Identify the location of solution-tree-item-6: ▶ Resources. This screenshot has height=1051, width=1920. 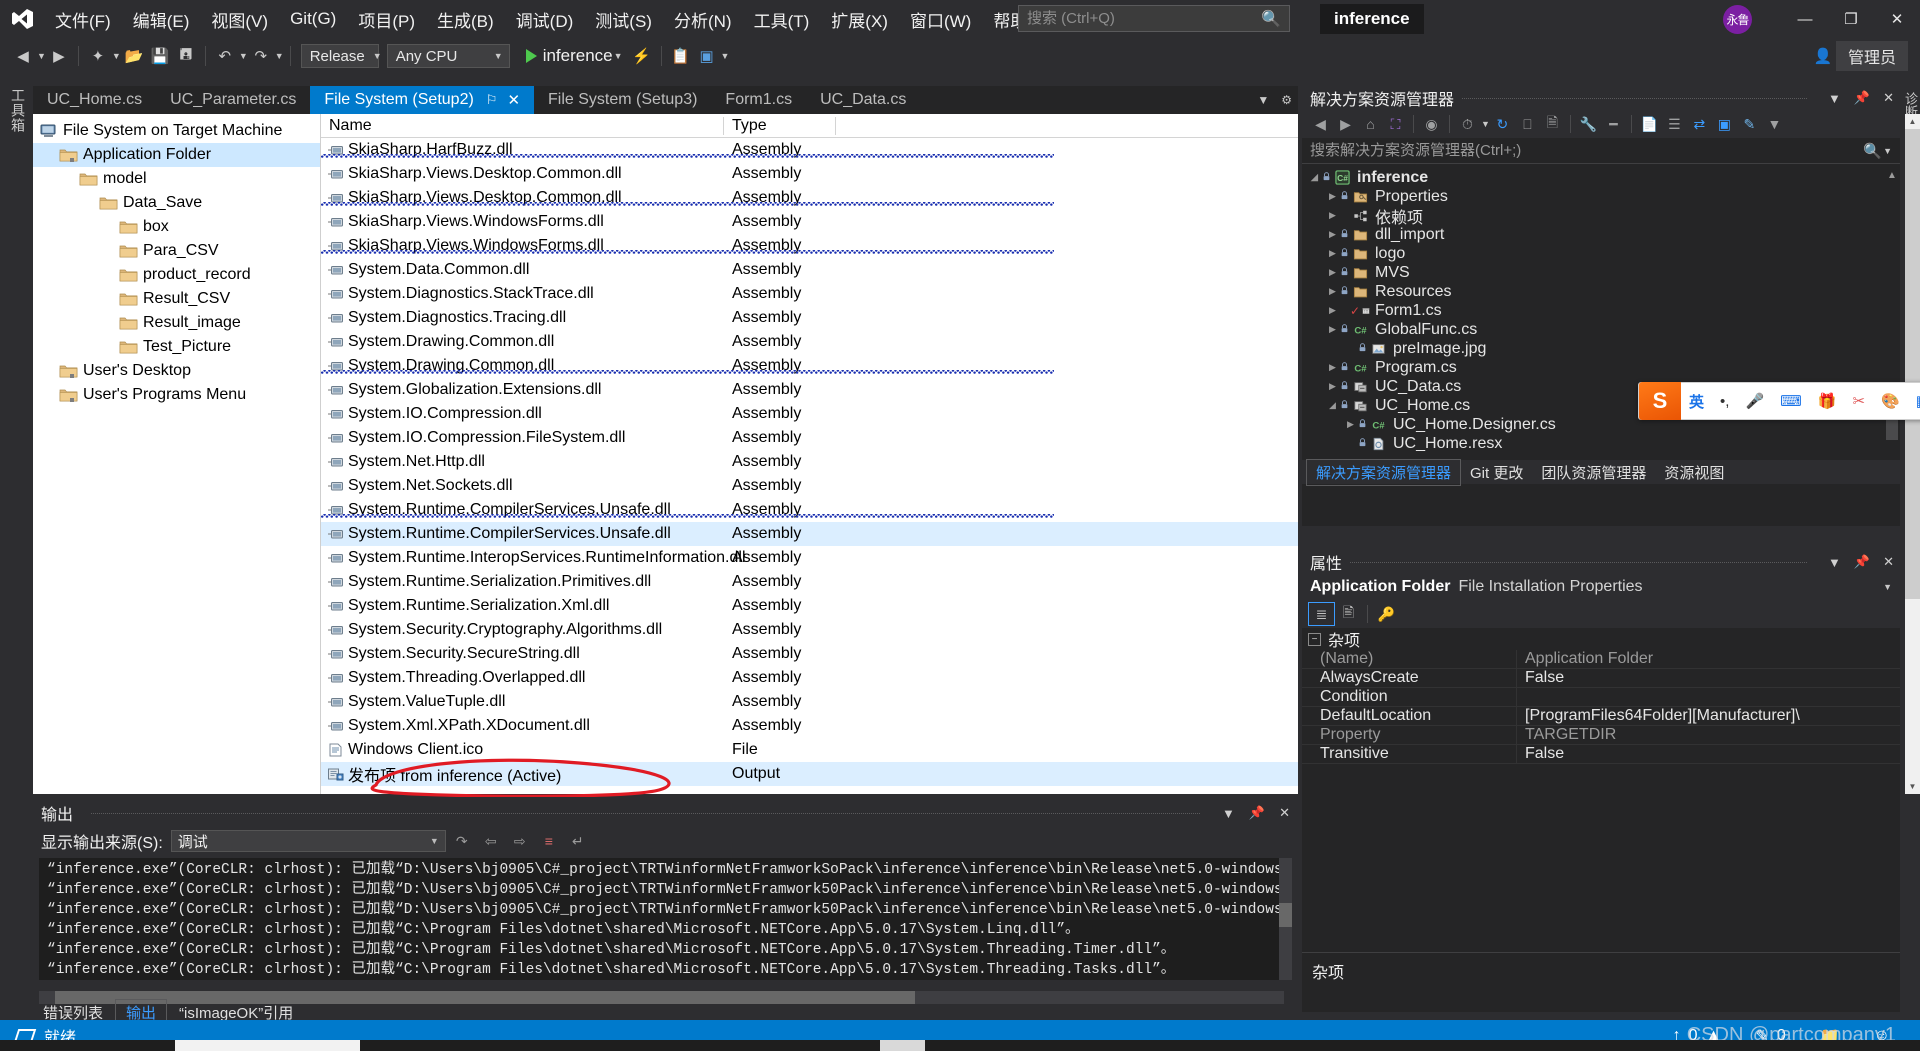
(1601, 291).